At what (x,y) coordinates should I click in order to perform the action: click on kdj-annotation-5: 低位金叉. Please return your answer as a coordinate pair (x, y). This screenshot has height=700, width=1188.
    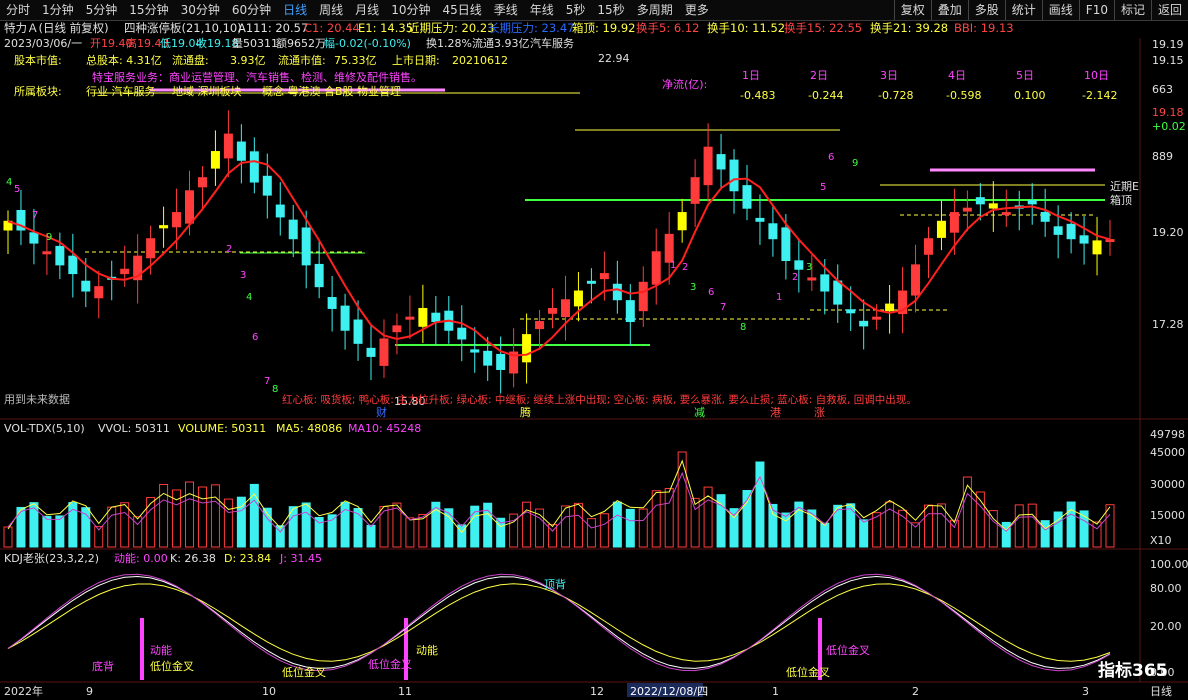
    Looking at the image, I should click on (390, 664).